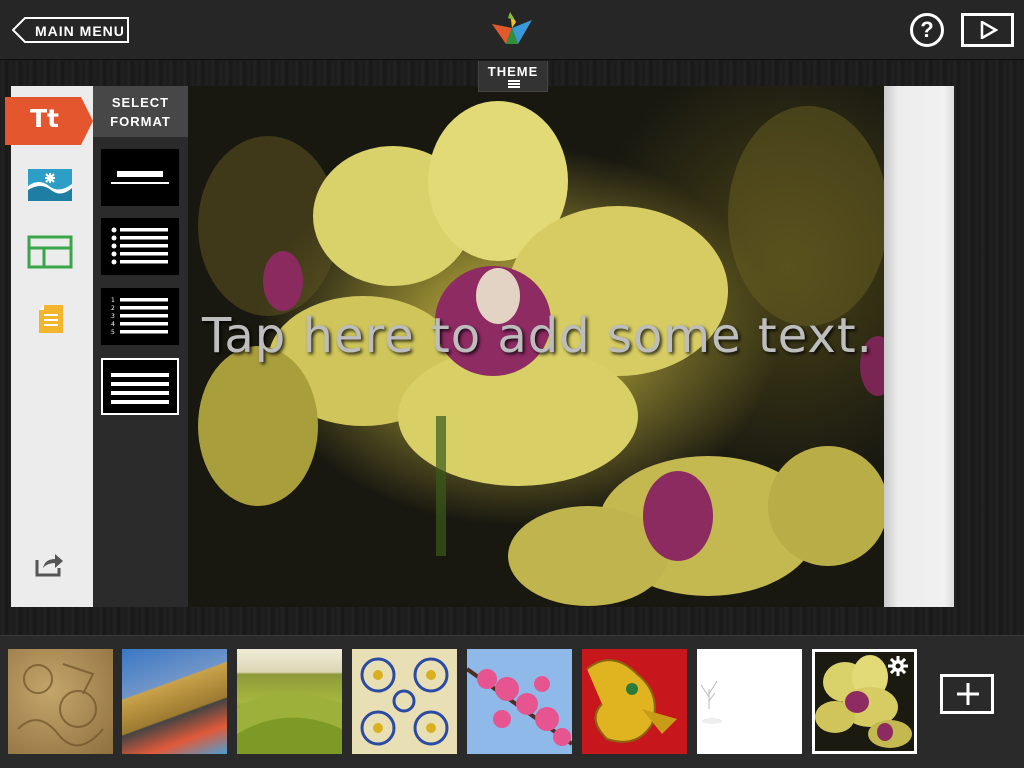 The width and height of the screenshot is (1024, 768). I want to click on svg-text: 2, so click(113, 308).